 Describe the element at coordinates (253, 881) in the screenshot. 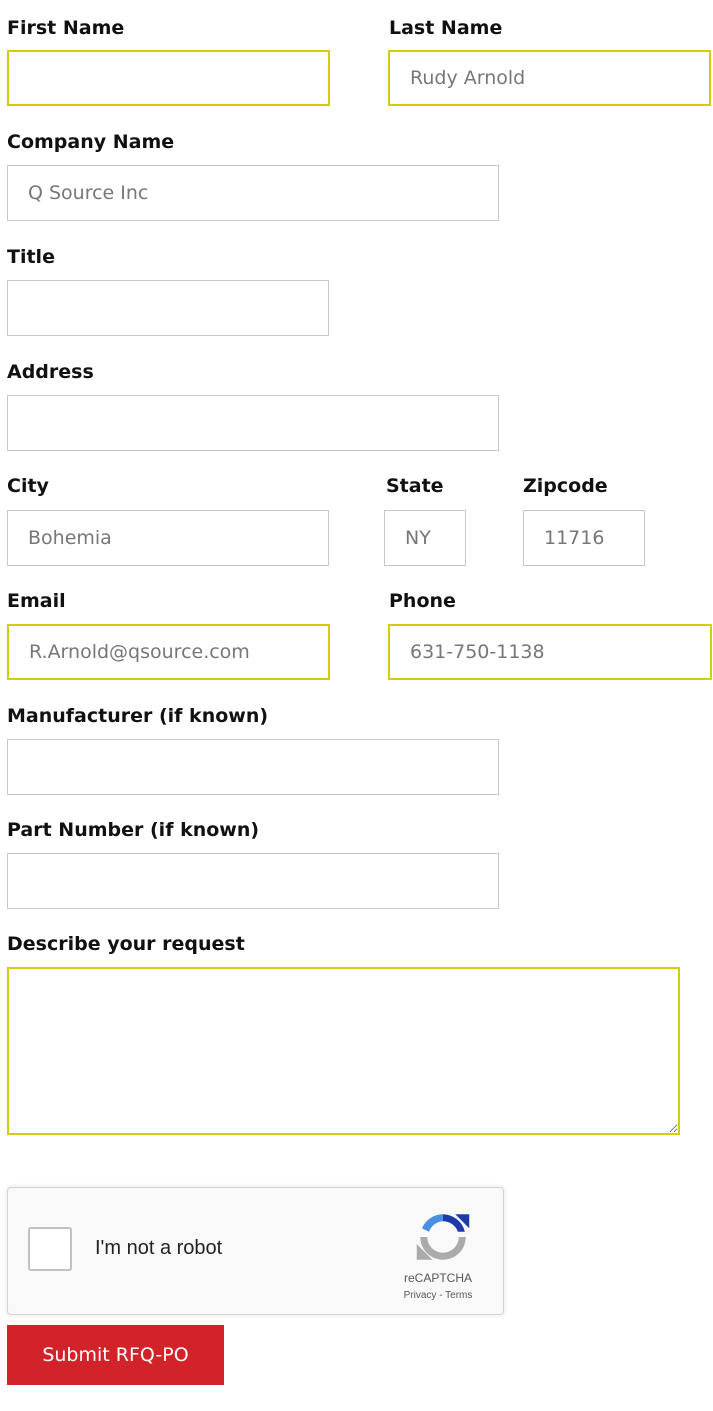

I see `part-number-field` at that location.